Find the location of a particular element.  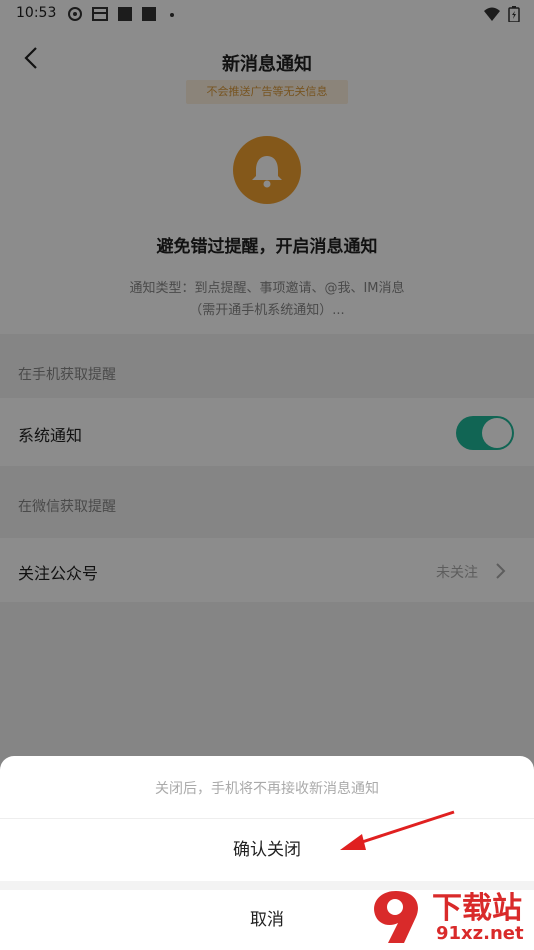

watermark-logo-icon is located at coordinates (396, 917).